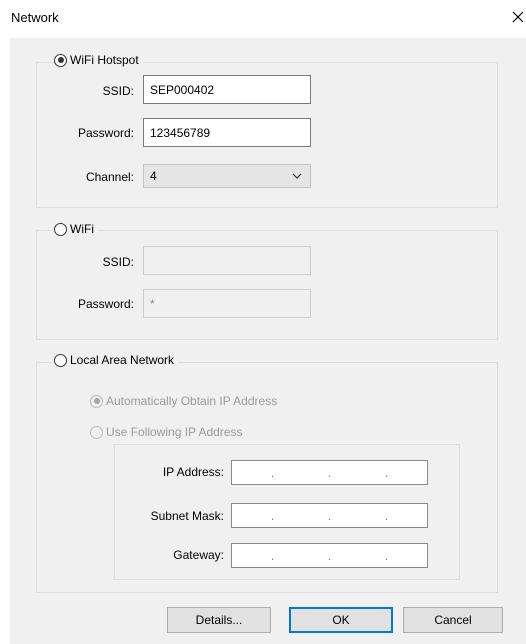  I want to click on cancel-button: Cancel, so click(453, 620).